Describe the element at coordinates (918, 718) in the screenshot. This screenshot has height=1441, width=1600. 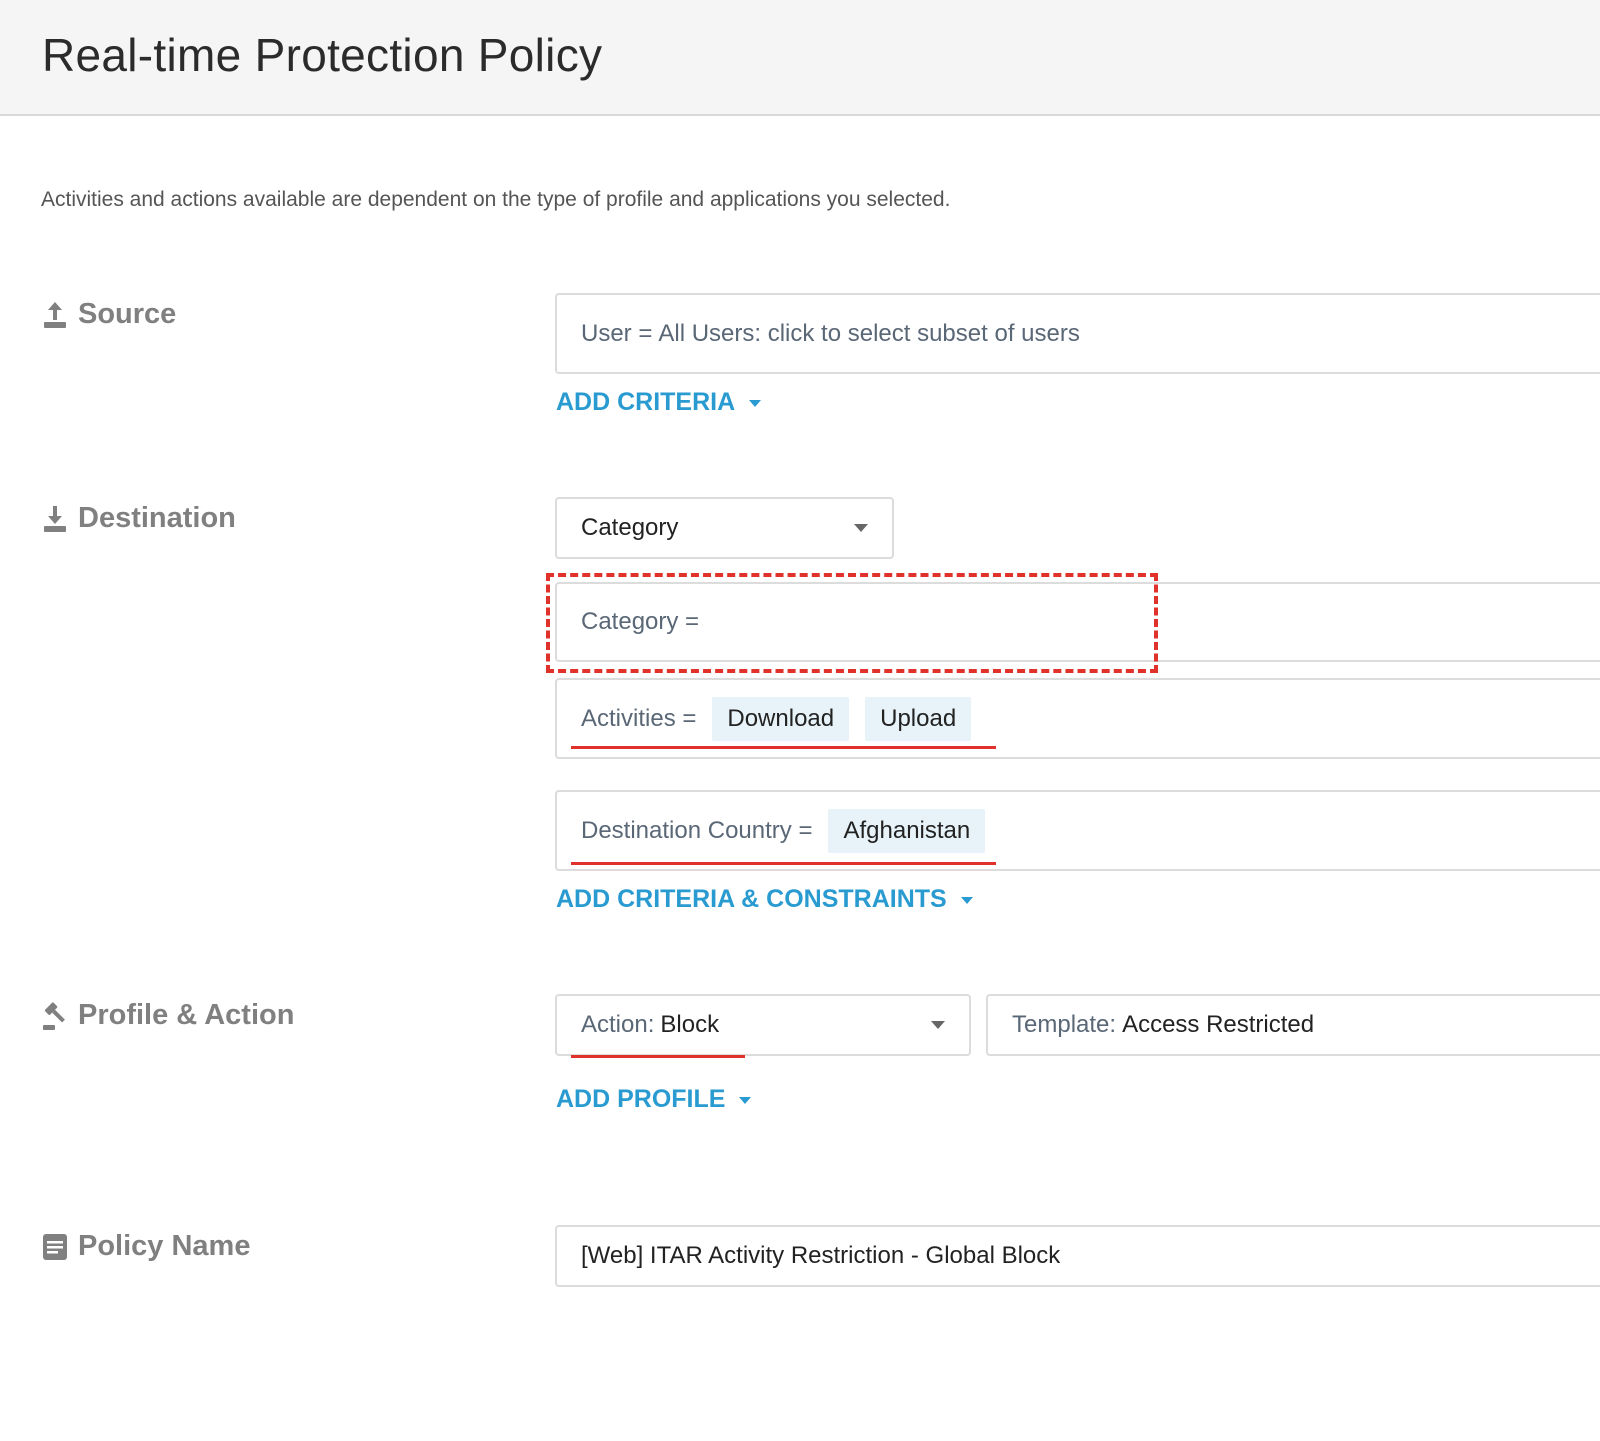
I see `activity-chip-upload: Upload` at that location.